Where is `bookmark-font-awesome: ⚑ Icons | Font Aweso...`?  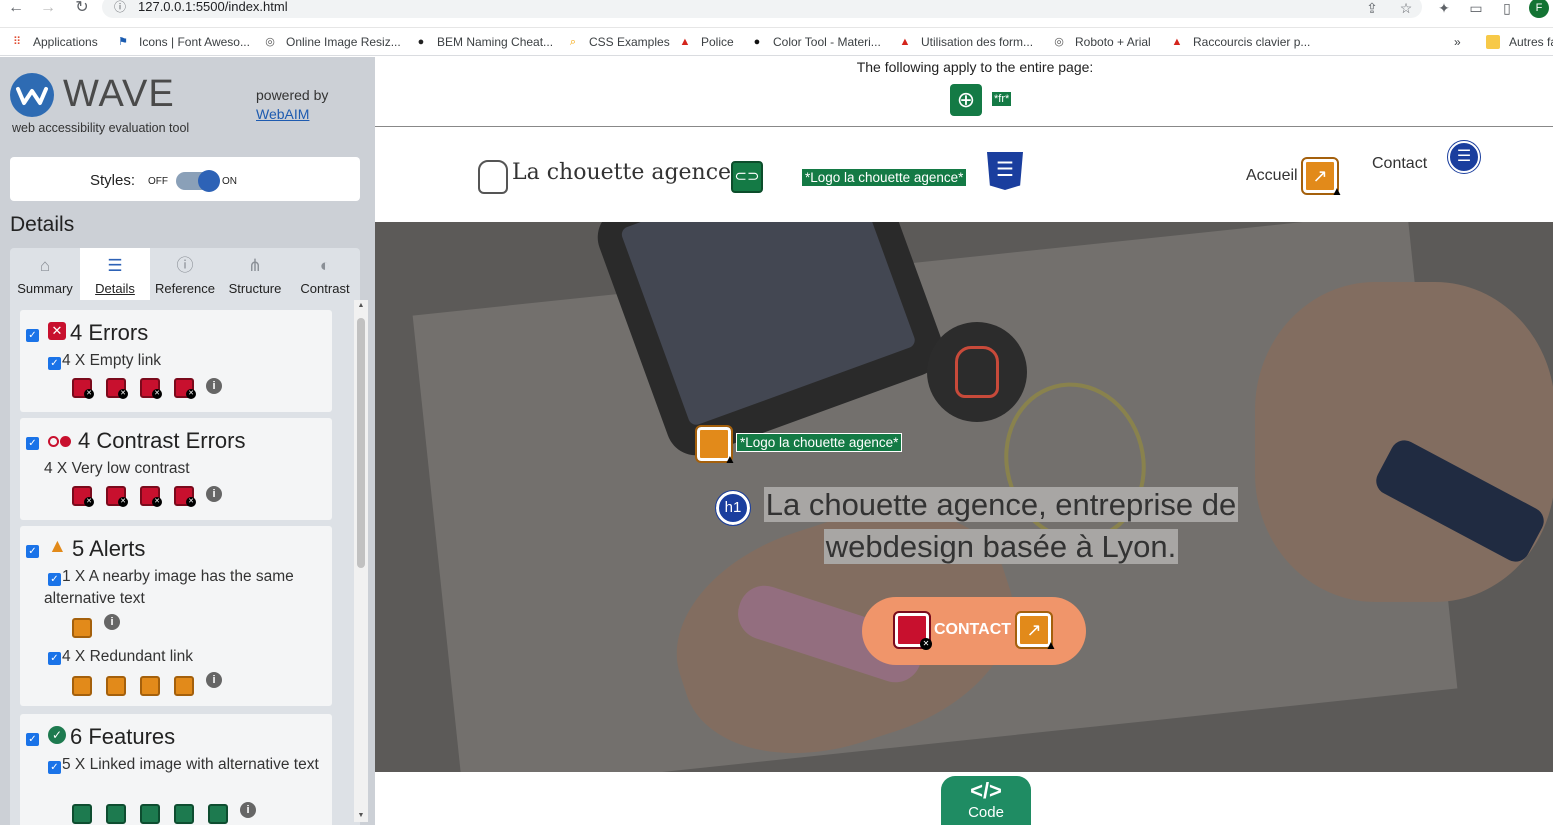
bookmark-font-awesome: ⚑ Icons | Font Aweso... is located at coordinates (183, 42).